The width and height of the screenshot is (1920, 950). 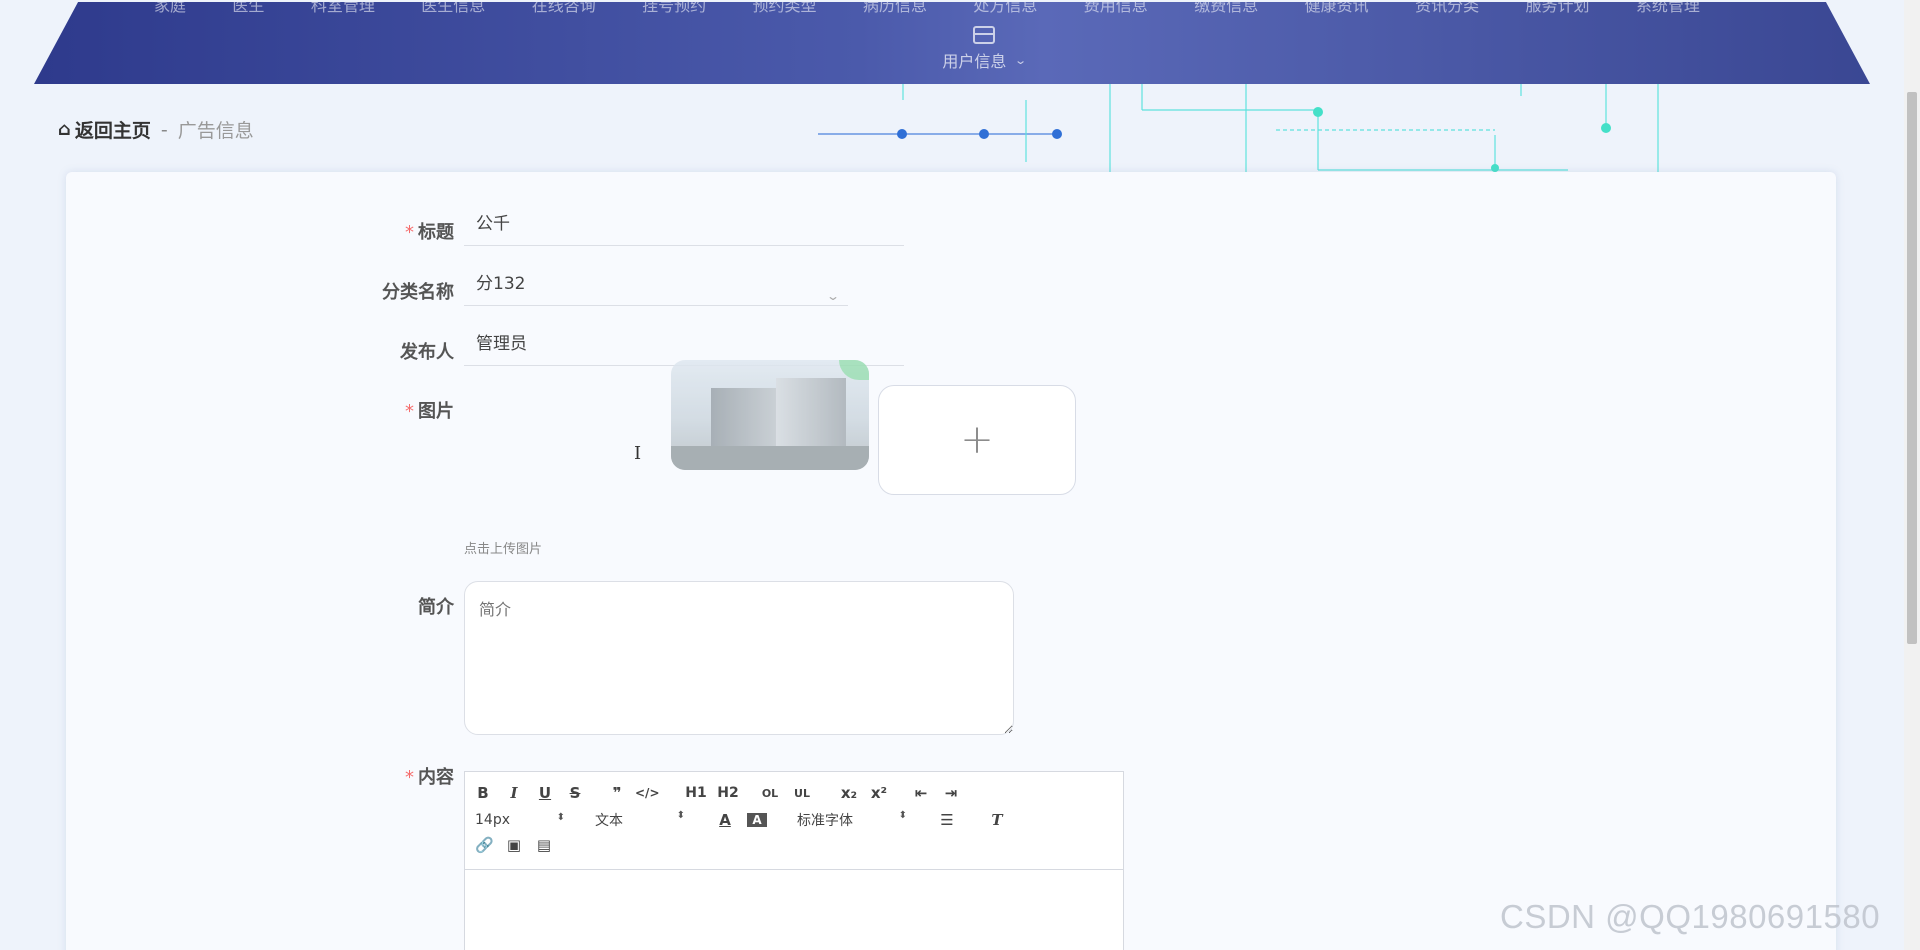 What do you see at coordinates (725, 820) in the screenshot?
I see `font-color-icon: A` at bounding box center [725, 820].